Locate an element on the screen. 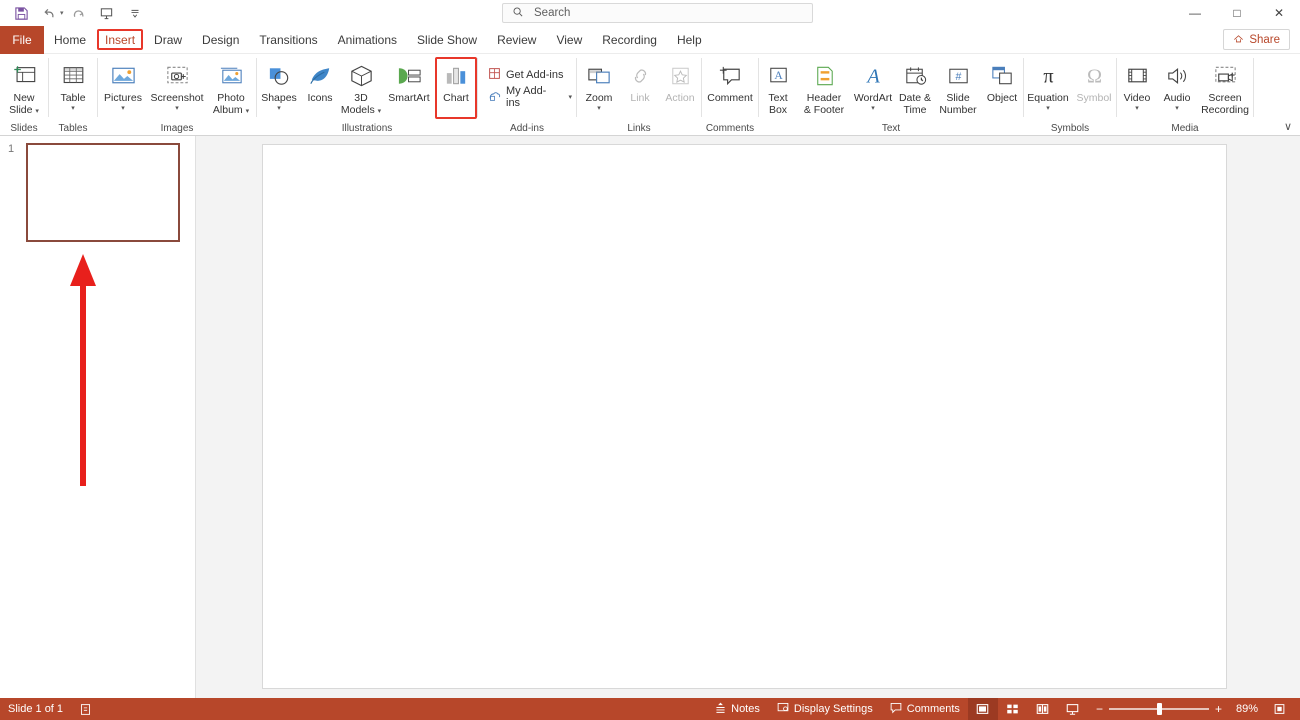 The width and height of the screenshot is (1300, 720). audio-button: Audio ▾ is located at coordinates (1177, 88).